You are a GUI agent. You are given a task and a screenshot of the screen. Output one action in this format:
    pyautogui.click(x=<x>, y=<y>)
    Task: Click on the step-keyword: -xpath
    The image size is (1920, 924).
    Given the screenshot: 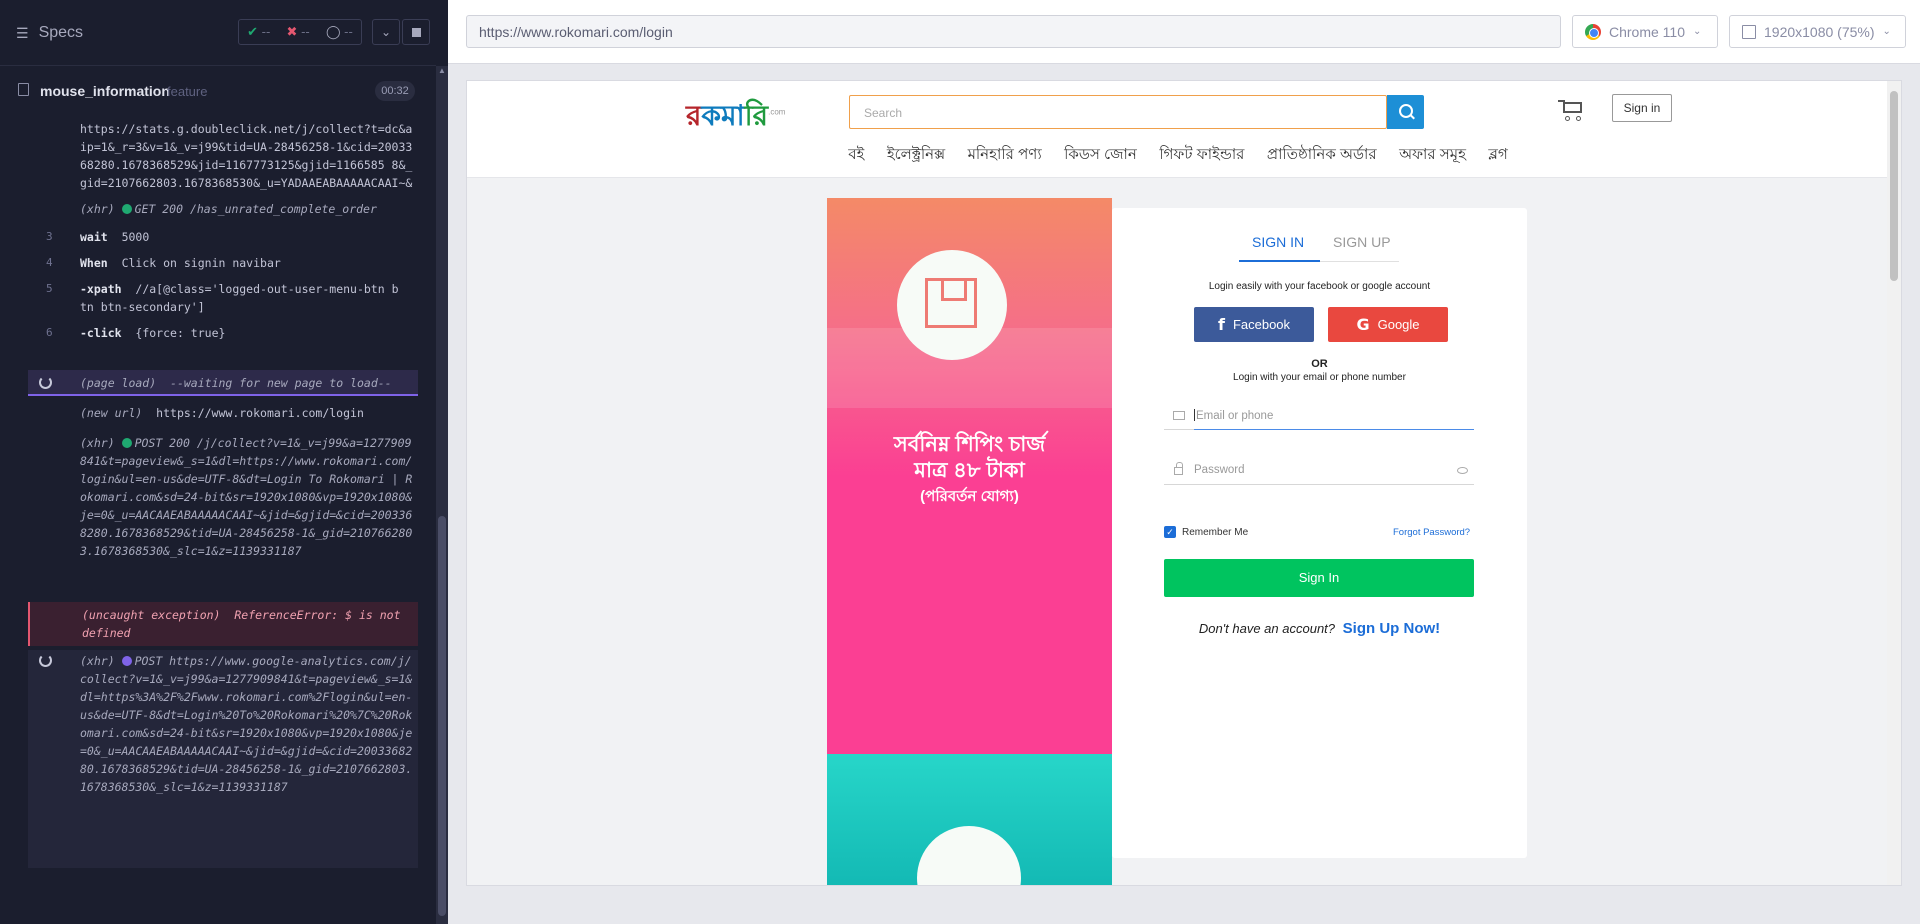 What is the action you would take?
    pyautogui.click(x=101, y=289)
    